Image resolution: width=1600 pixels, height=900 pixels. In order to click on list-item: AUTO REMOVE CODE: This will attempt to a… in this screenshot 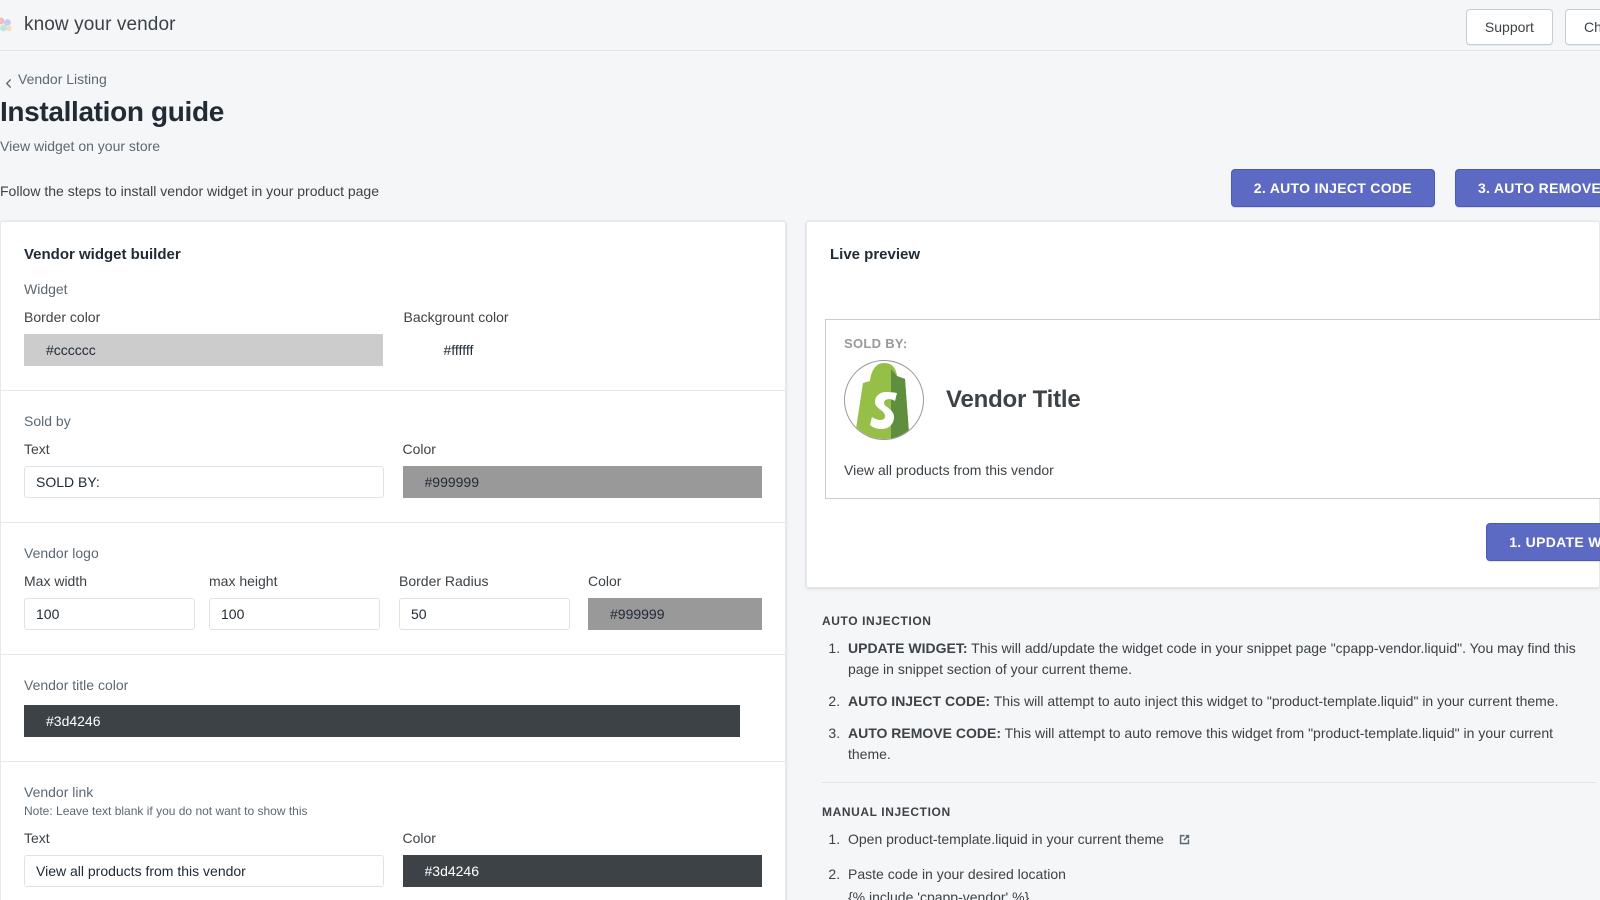, I will do `click(1220, 744)`.